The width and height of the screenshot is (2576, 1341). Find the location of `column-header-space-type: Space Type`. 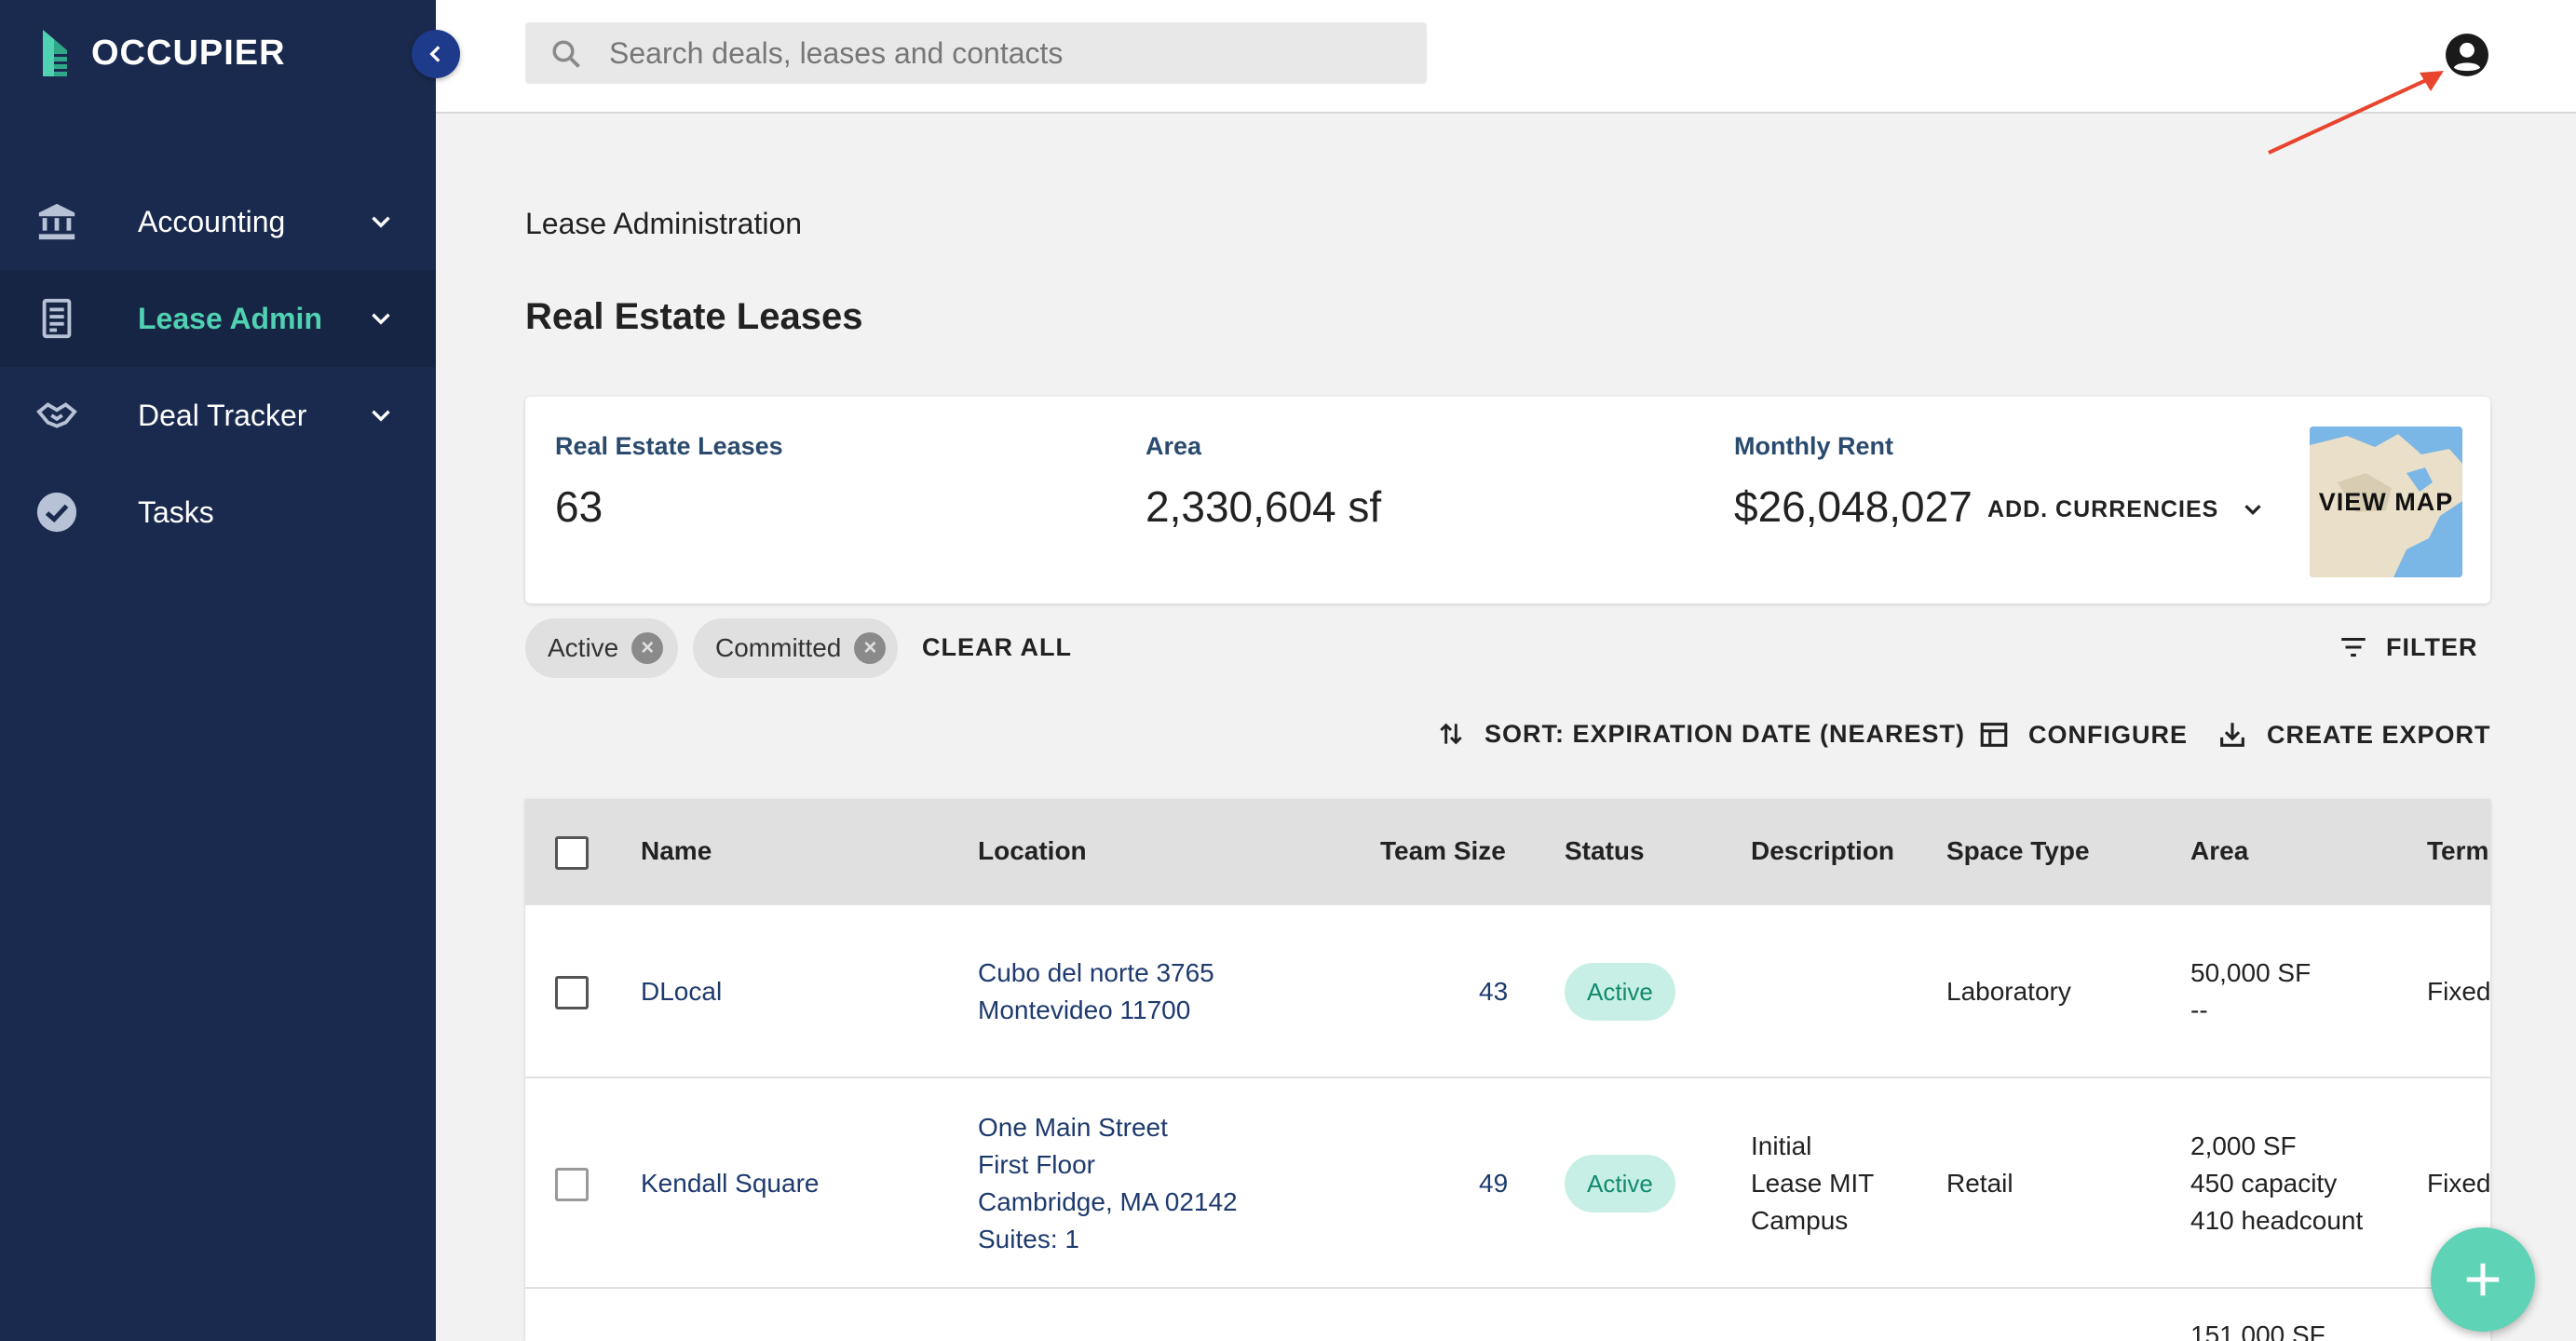

column-header-space-type: Space Type is located at coordinates (2018, 851).